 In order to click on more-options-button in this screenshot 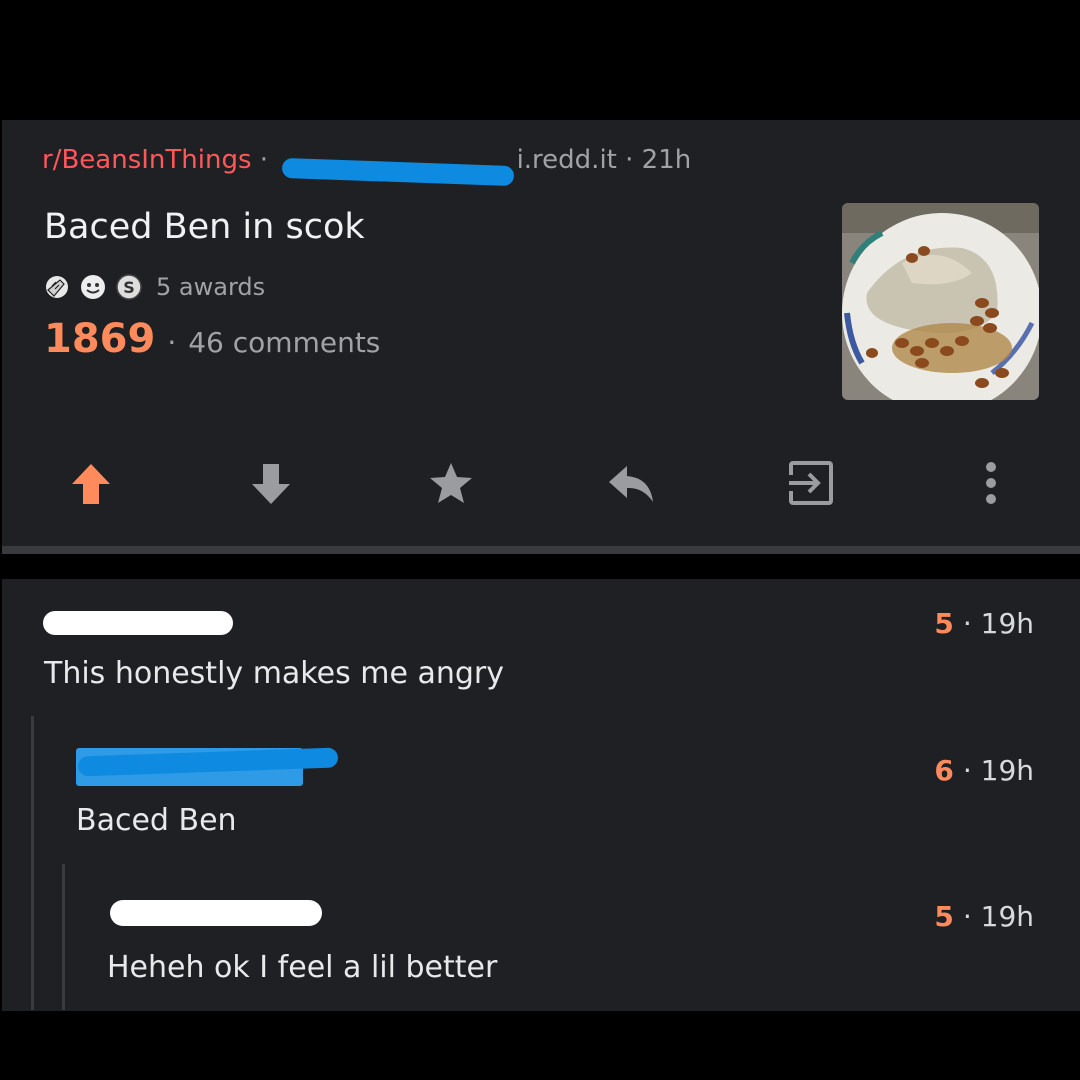, I will do `click(991, 485)`.